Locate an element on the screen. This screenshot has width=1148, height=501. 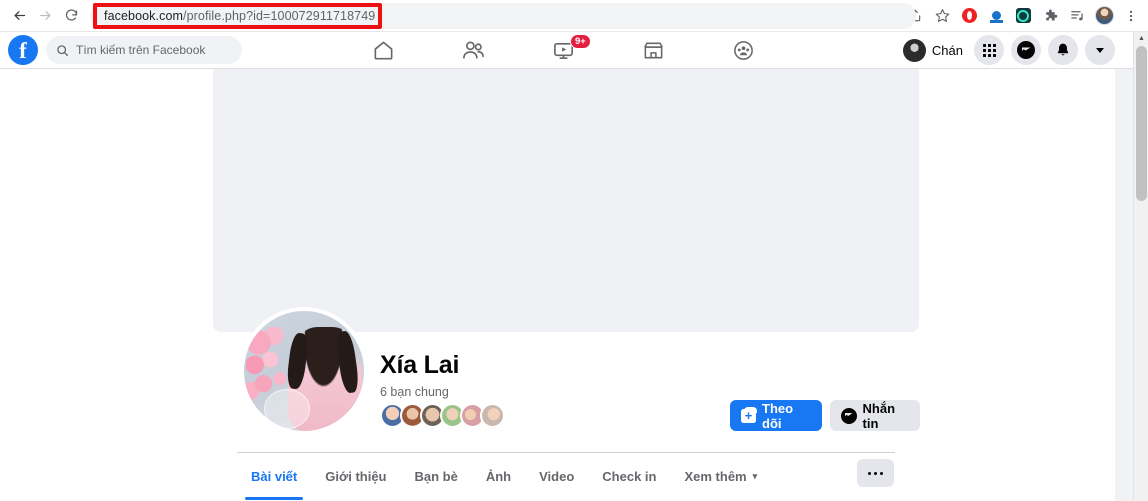
chevron-down-icon: ▾ is located at coordinates (755, 476).